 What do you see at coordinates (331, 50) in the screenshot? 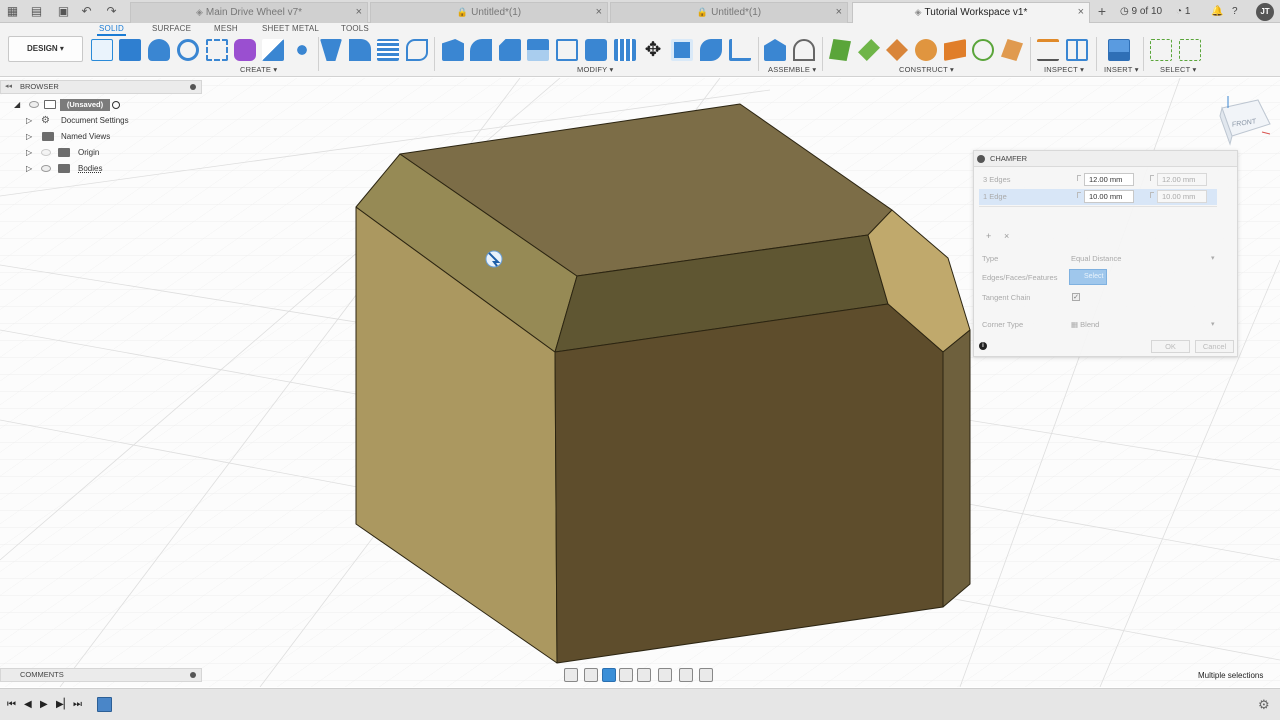
I see `press-pull-icon` at bounding box center [331, 50].